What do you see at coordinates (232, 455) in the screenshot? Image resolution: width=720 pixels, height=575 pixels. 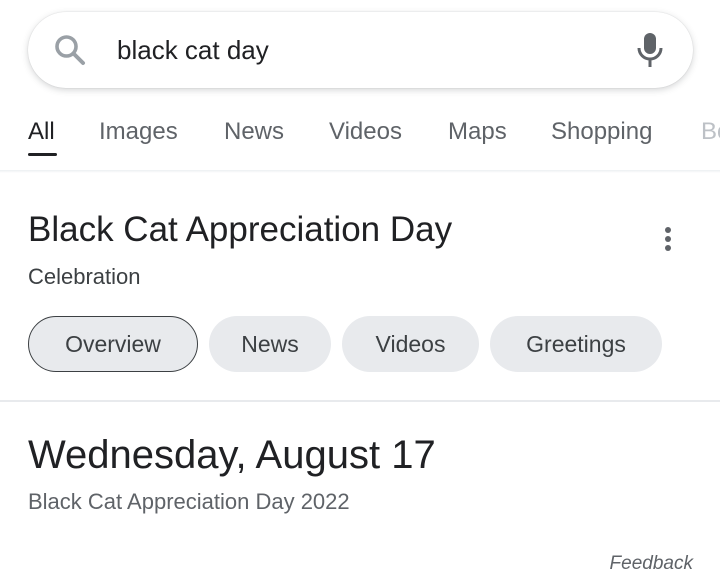 I see `answer-date: Wednesday, August 17` at bounding box center [232, 455].